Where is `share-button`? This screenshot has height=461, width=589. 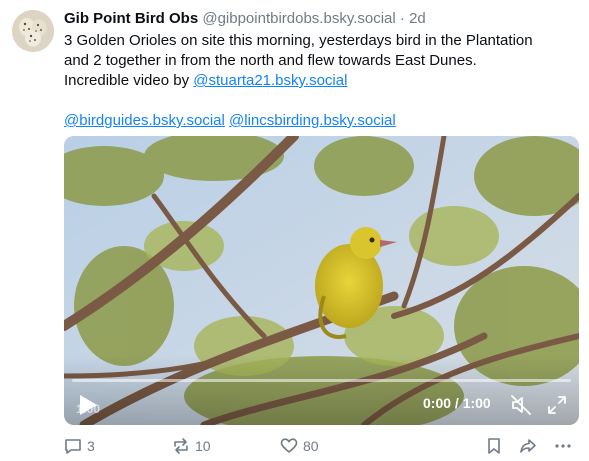
share-button is located at coordinates (528, 446).